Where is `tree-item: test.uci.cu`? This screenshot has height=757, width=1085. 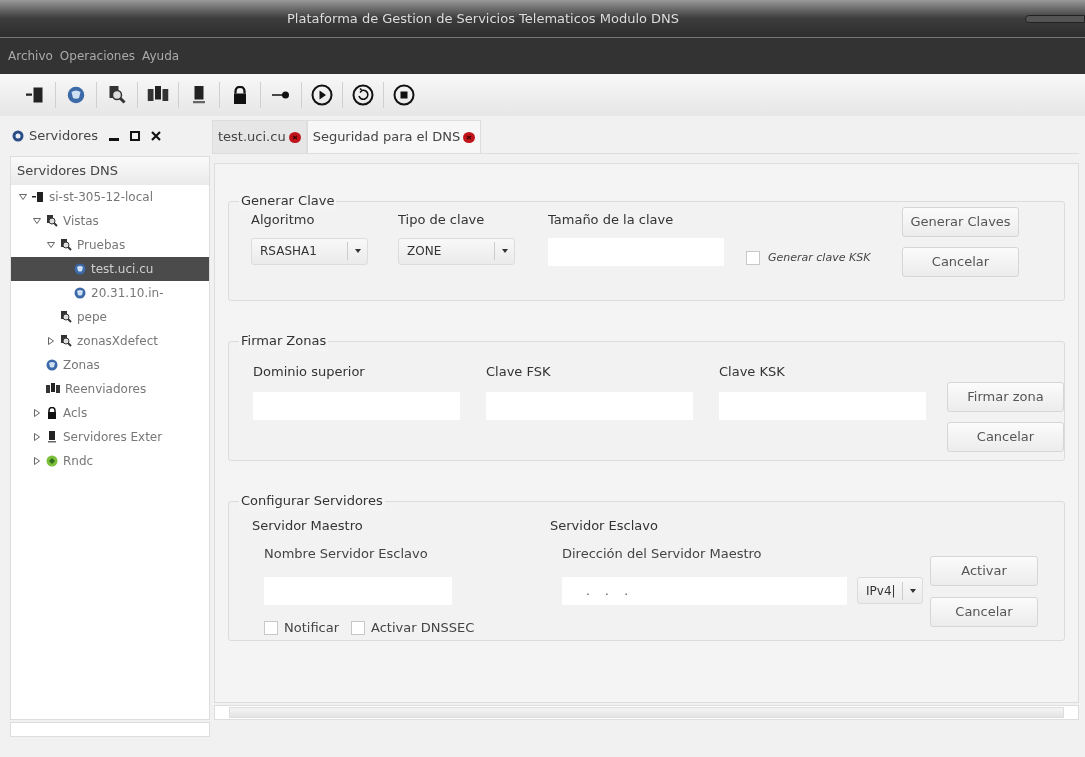
tree-item: test.uci.cu is located at coordinates (110, 269).